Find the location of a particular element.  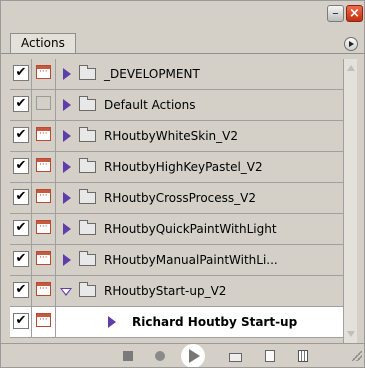

action-set-row: ✔ RHoutbyStart-up_V2 is located at coordinates (176, 291).